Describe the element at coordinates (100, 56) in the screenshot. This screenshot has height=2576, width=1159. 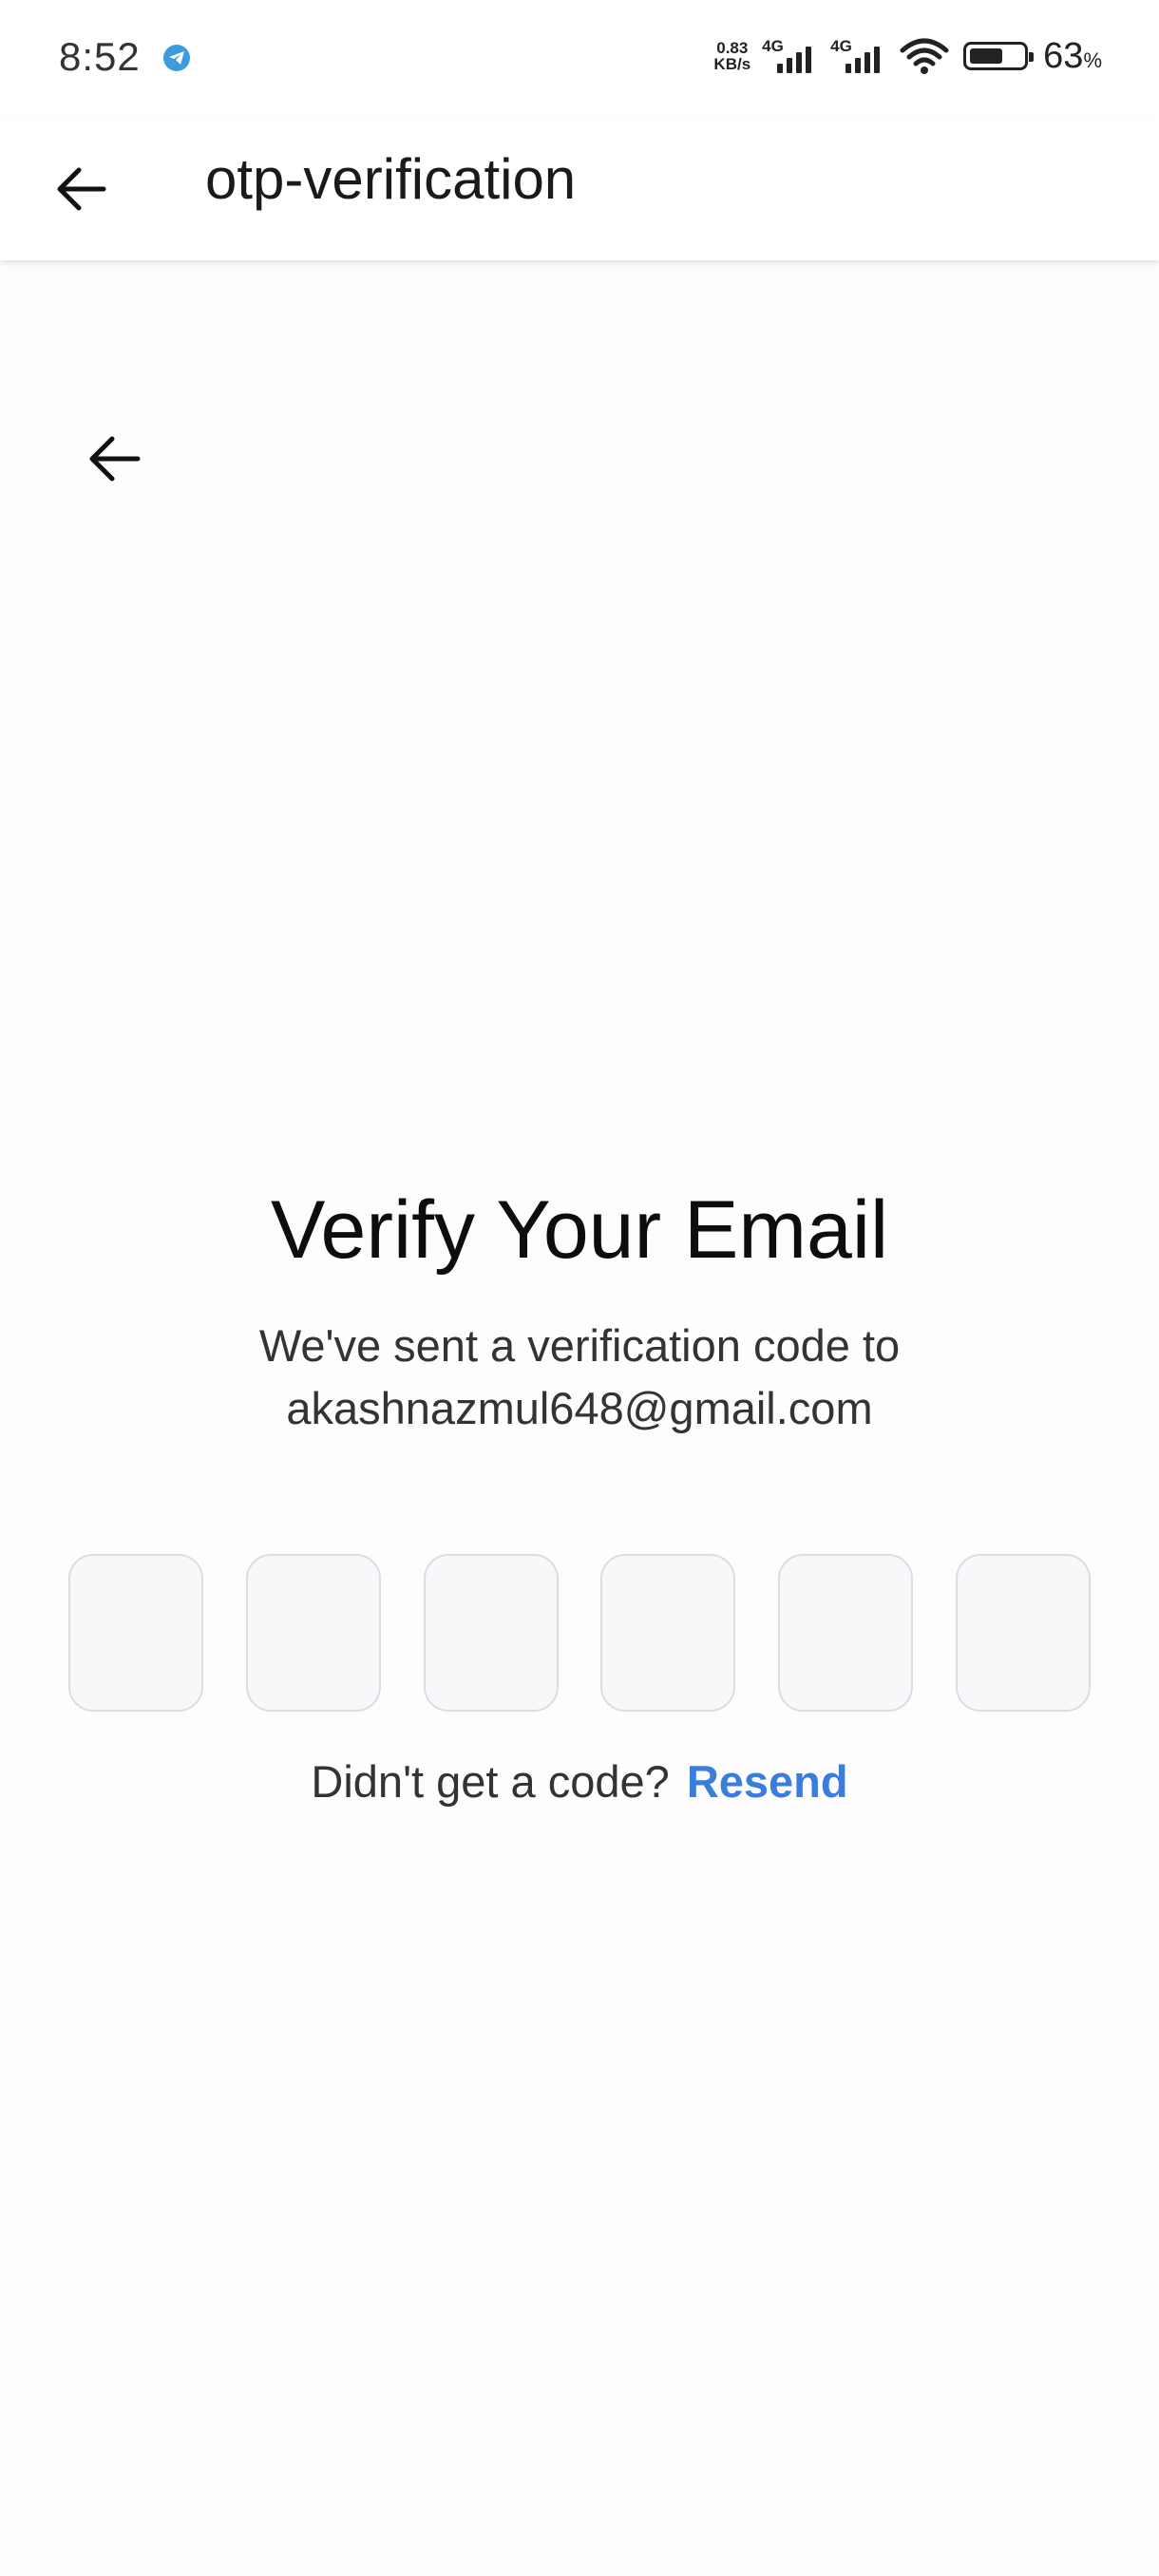
I see `status-time: 8:52` at that location.